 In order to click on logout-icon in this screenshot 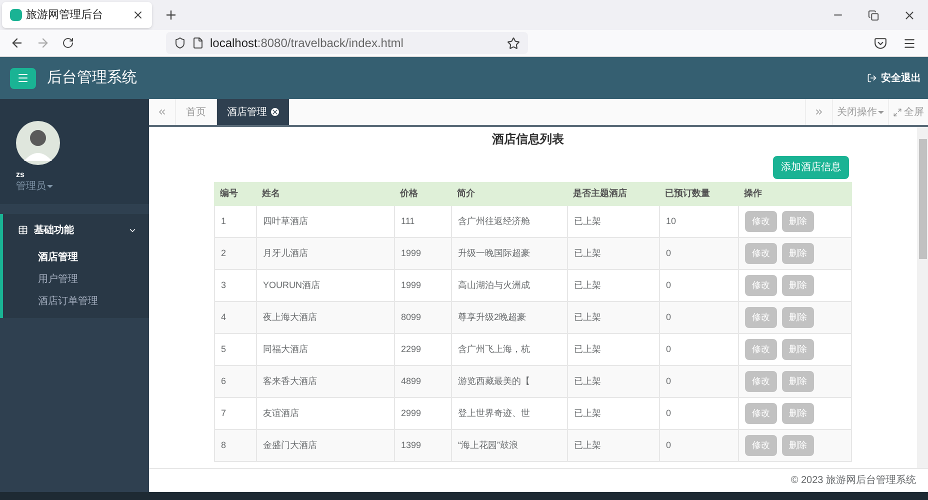, I will do `click(872, 78)`.